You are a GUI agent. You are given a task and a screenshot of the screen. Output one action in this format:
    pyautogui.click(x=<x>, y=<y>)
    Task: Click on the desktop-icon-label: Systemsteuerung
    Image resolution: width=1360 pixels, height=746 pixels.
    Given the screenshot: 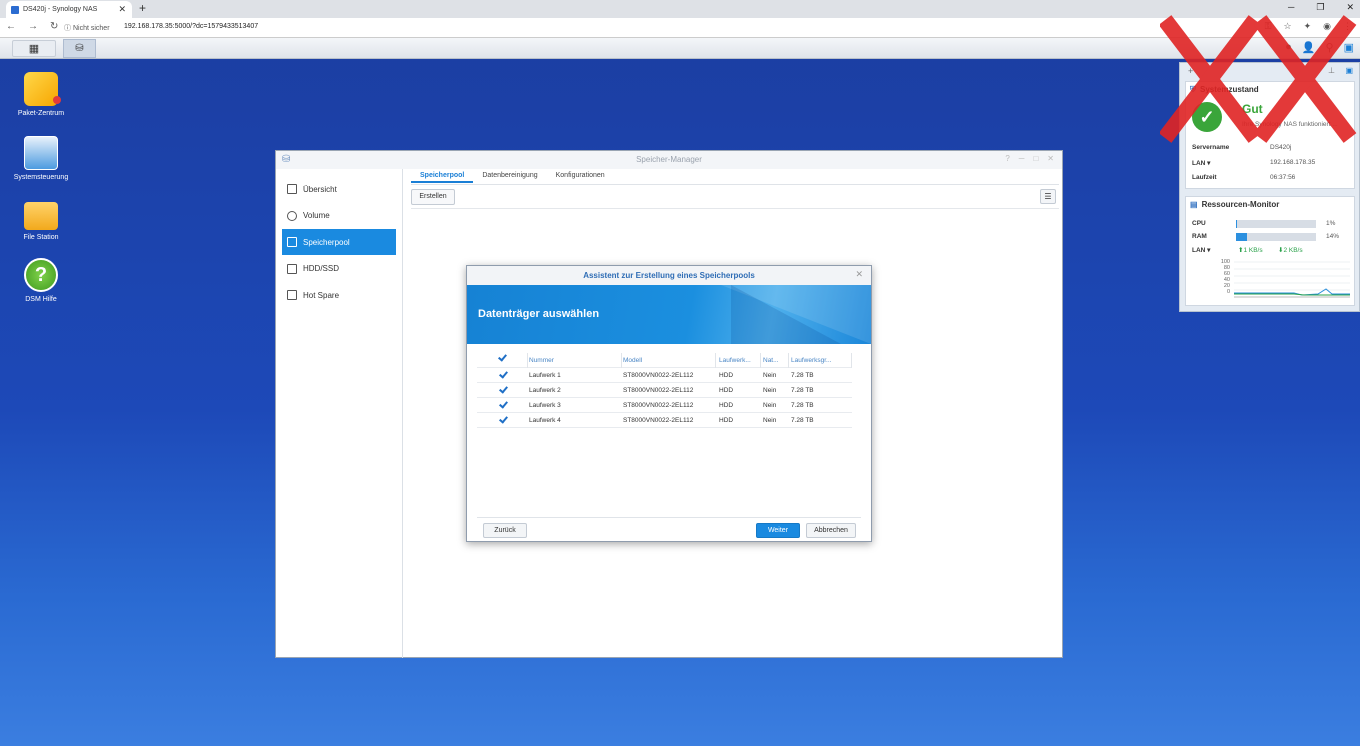 What is the action you would take?
    pyautogui.click(x=41, y=177)
    